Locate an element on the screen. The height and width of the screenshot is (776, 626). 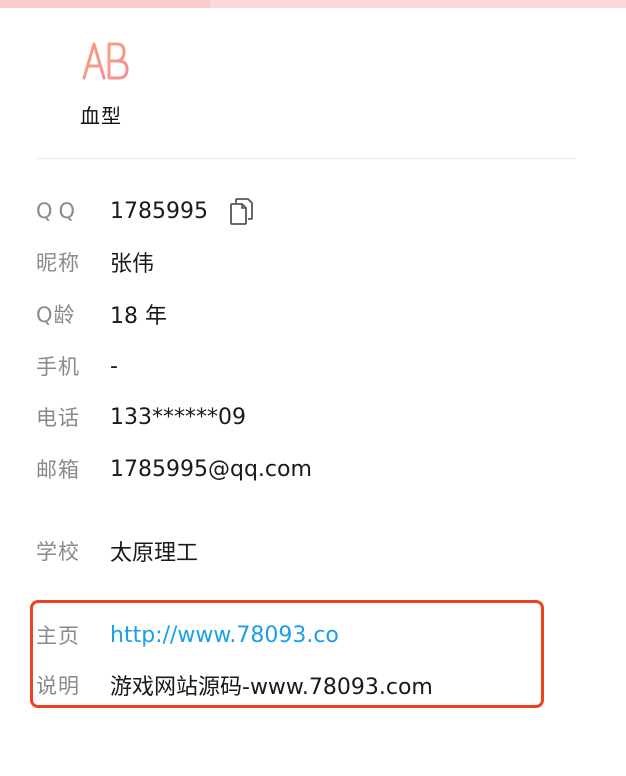
school-value: 太原理工 is located at coordinates (154, 553).